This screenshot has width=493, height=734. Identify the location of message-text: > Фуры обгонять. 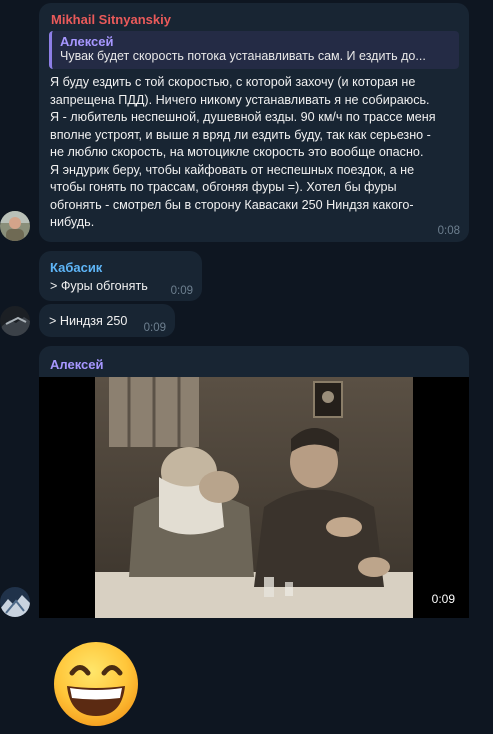
(99, 286).